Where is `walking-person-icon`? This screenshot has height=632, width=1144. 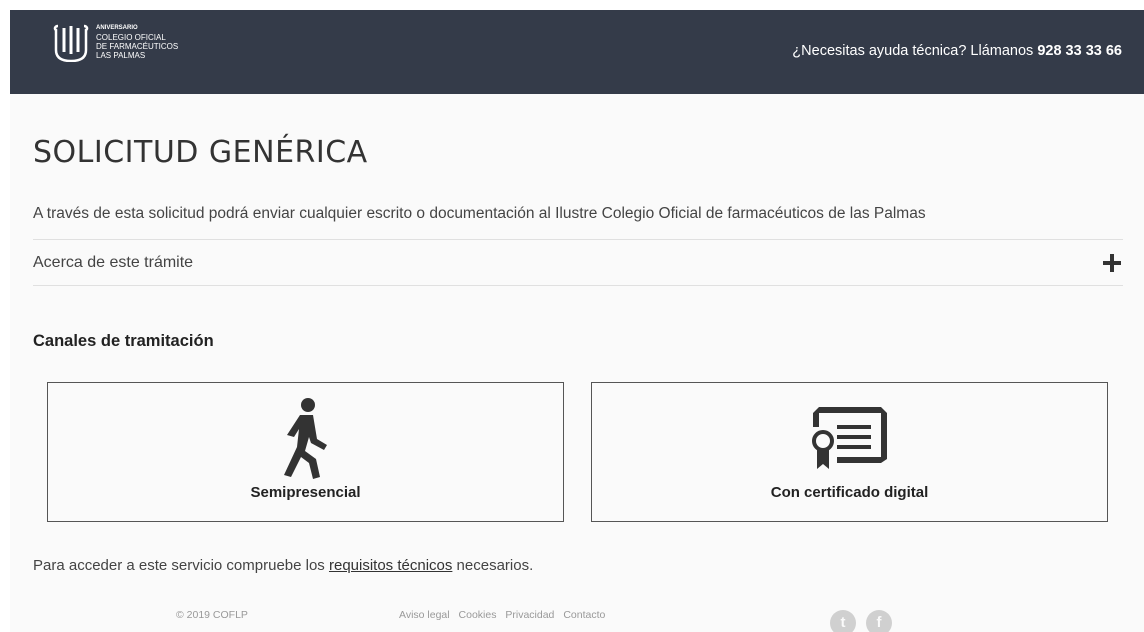 walking-person-icon is located at coordinates (305, 438).